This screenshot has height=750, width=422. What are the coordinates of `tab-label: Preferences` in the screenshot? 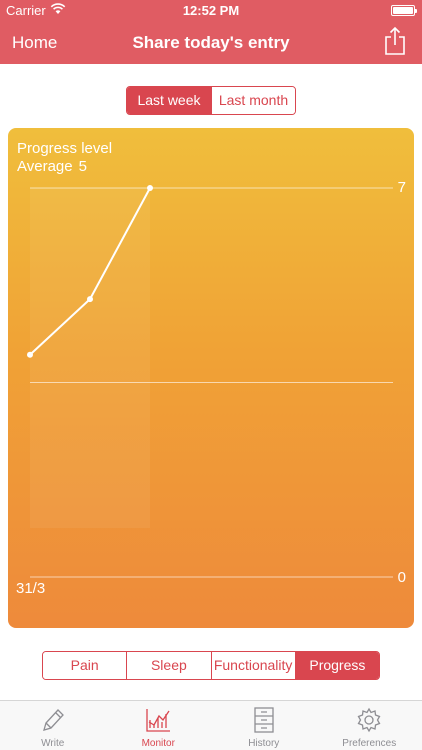 It's located at (369, 743).